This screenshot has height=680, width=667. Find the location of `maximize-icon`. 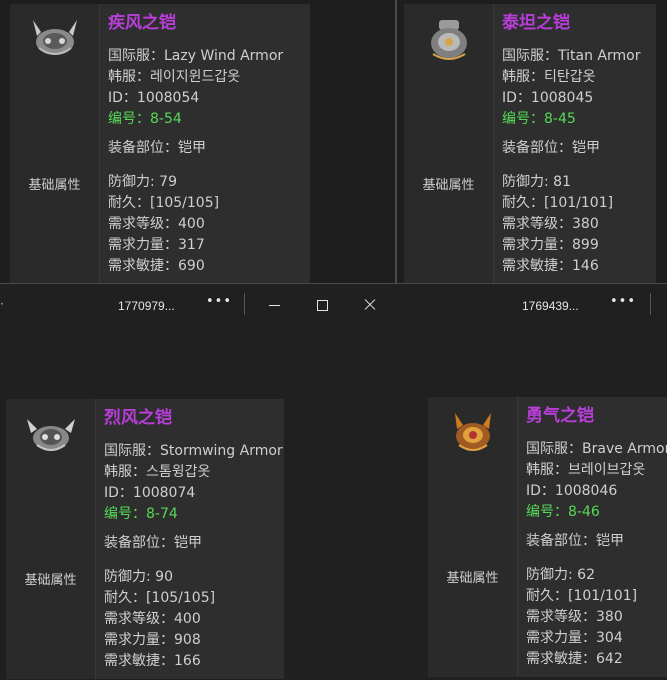

maximize-icon is located at coordinates (322, 305).